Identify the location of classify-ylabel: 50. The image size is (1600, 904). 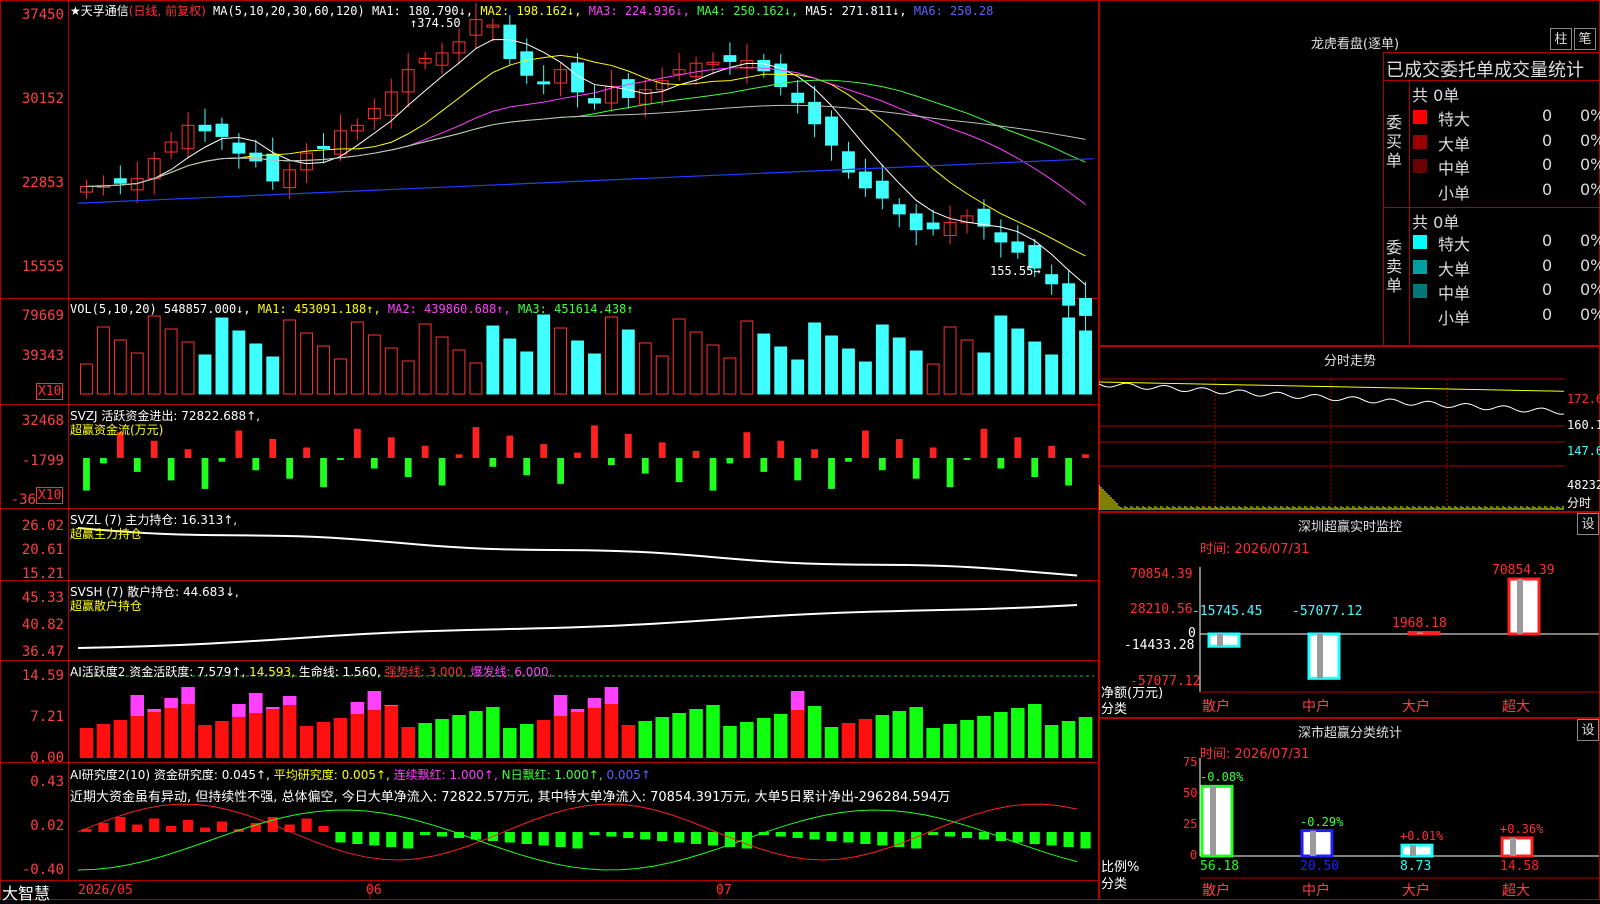
(1190, 793).